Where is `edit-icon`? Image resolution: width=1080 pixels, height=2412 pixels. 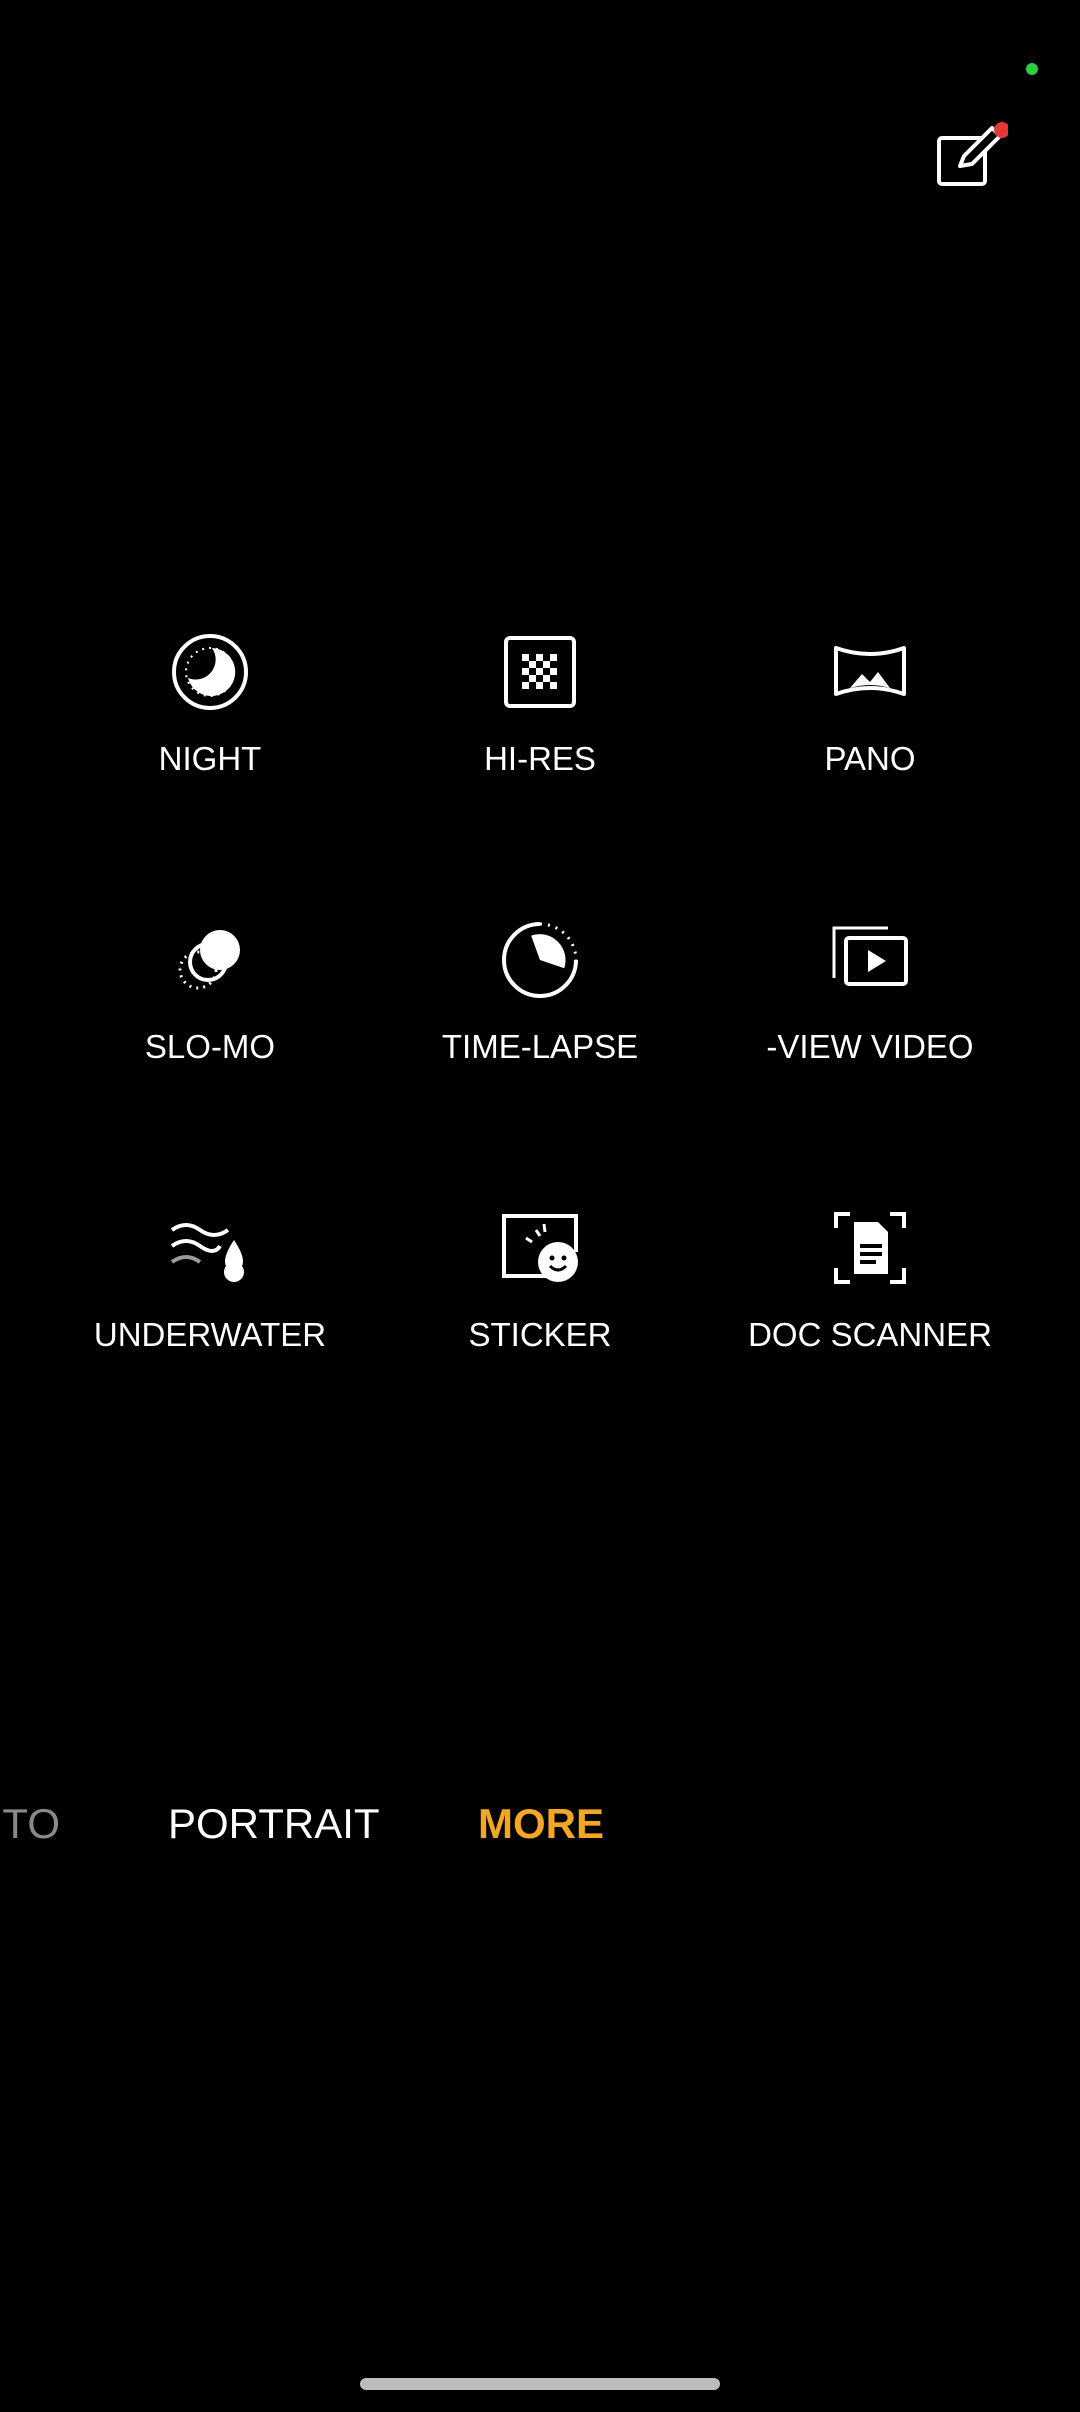
edit-icon is located at coordinates (972, 154).